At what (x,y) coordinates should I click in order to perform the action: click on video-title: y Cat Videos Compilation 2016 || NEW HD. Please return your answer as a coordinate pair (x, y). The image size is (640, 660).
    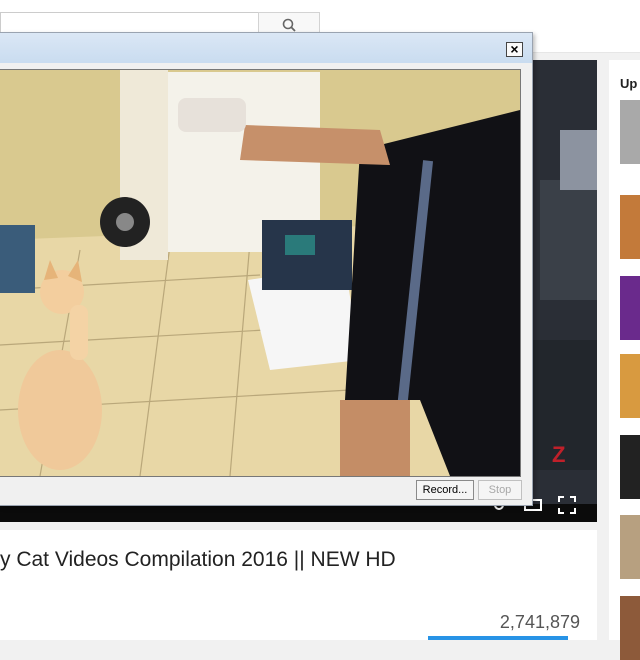
    Looking at the image, I should click on (198, 559).